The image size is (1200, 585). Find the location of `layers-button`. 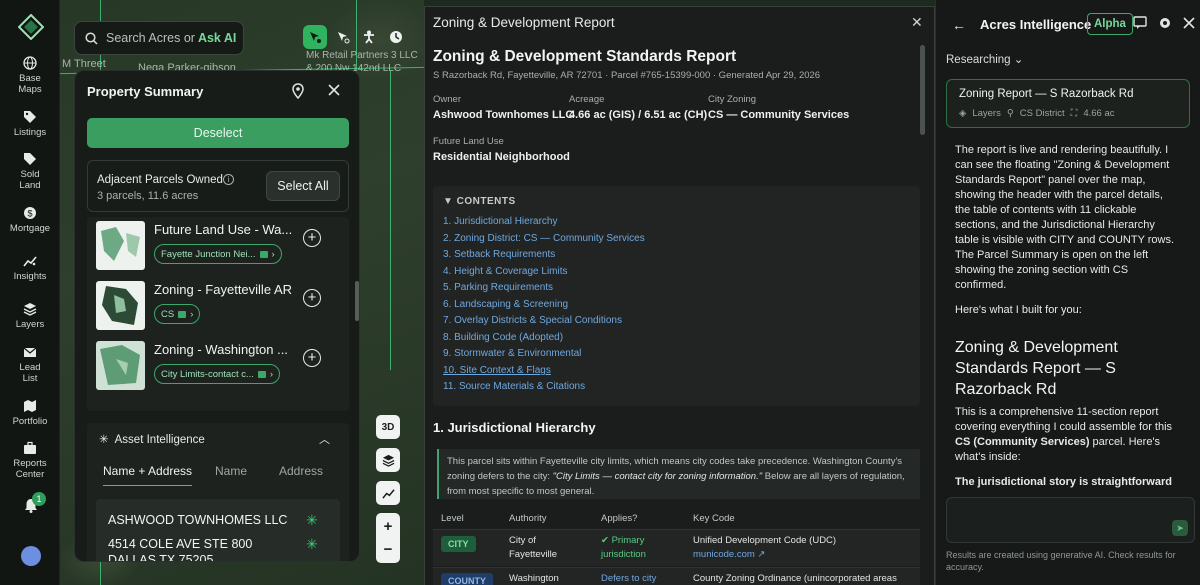

layers-button is located at coordinates (388, 460).